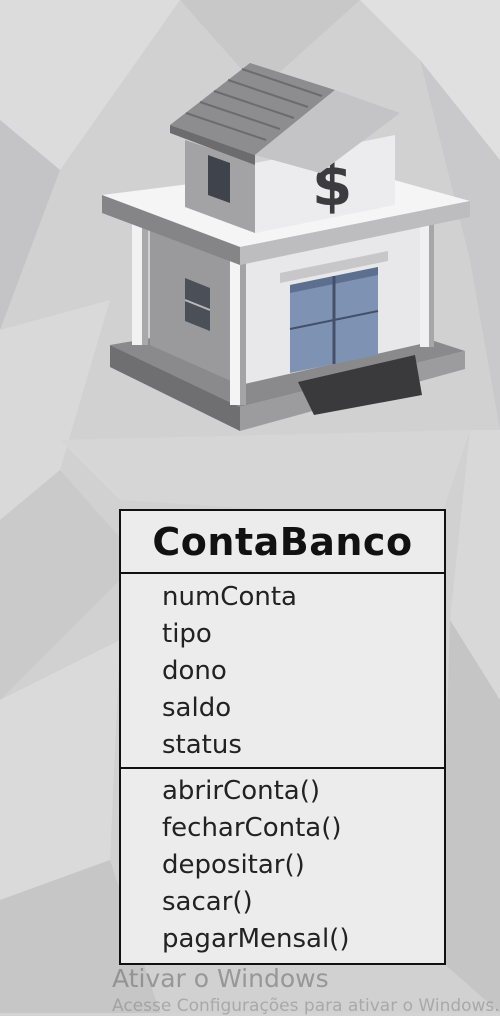  I want to click on attribute-item: saldo, so click(197, 708).